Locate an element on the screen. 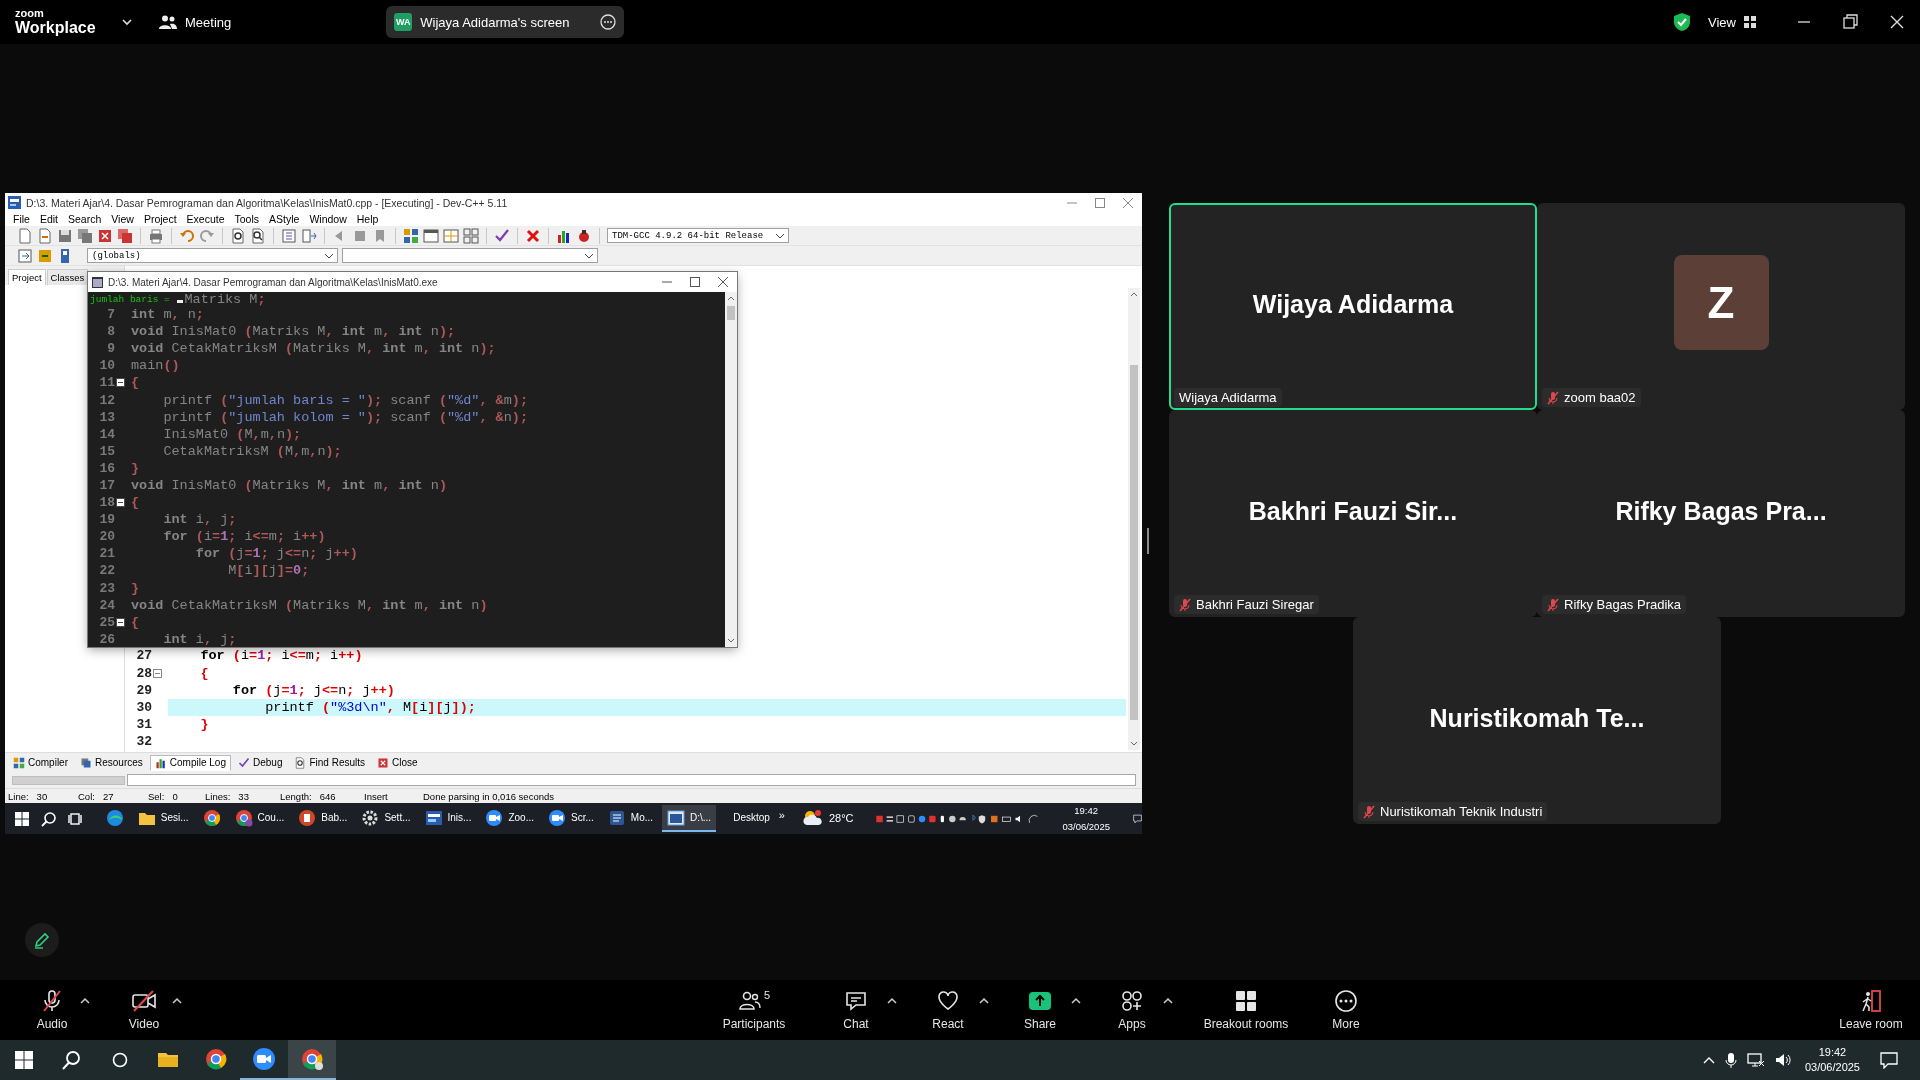 This screenshot has width=1920, height=1080. react-button: React is located at coordinates (948, 1010).